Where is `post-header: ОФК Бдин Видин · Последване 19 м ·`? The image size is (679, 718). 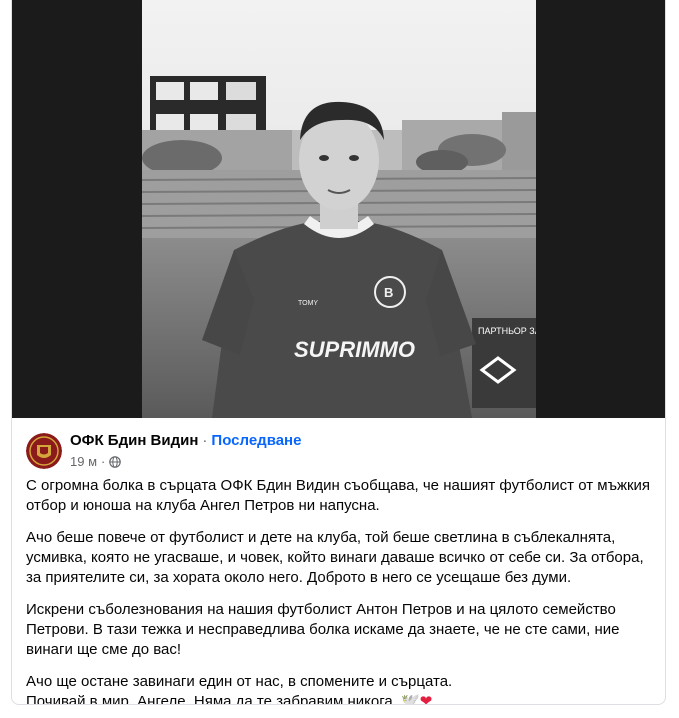 post-header: ОФК Бдин Видин · Последване 19 м · is located at coordinates (338, 450).